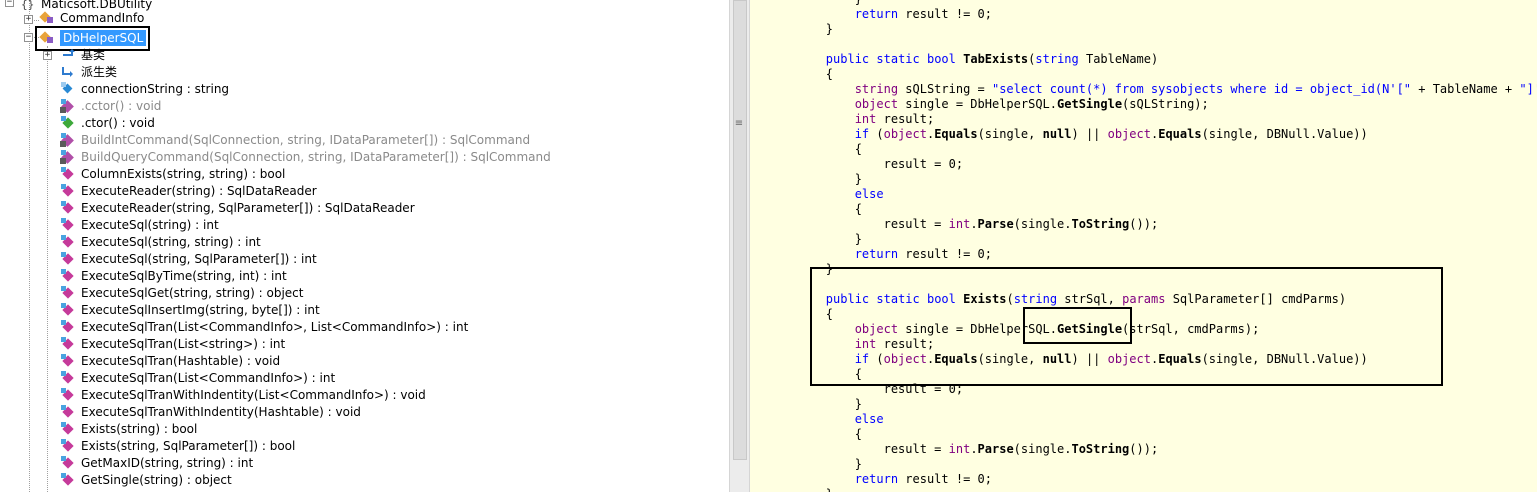  I want to click on tree-node-commandinfo: CommandInfo, so click(91, 18).